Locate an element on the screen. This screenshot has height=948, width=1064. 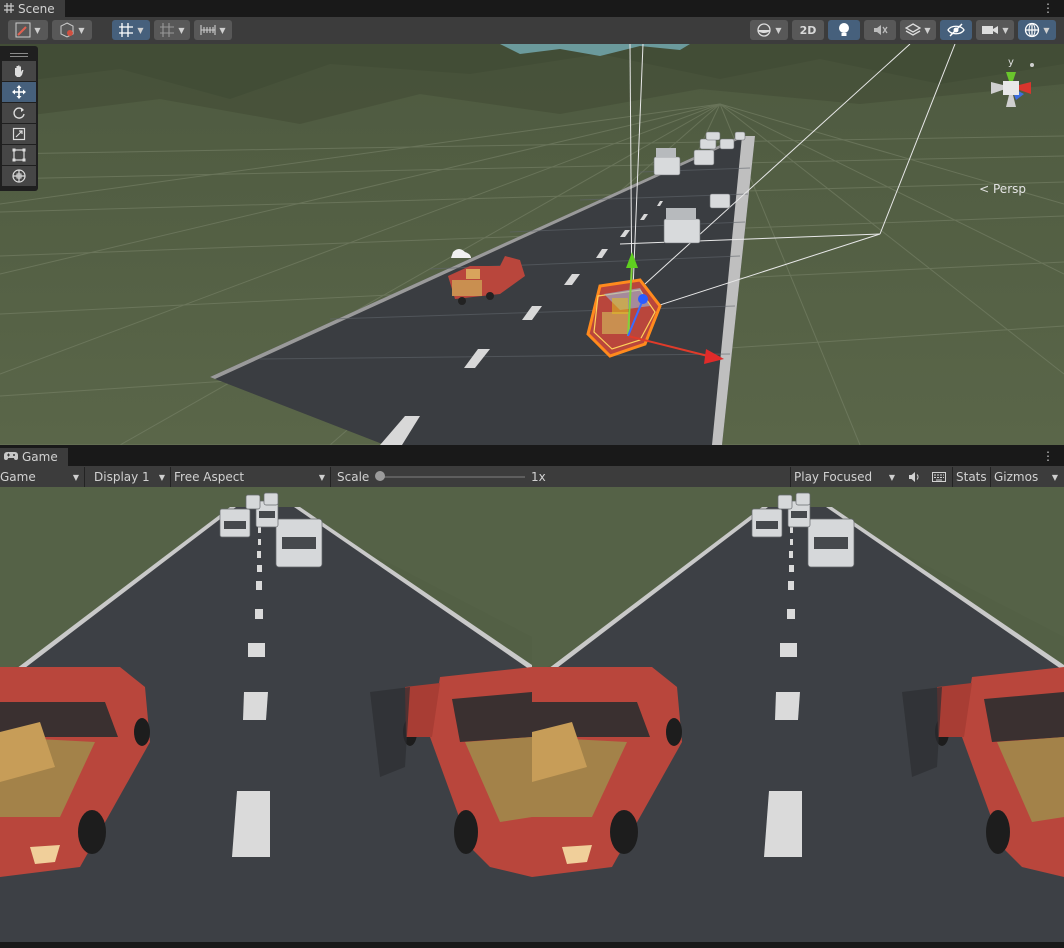
gizmo-globe-icon is located at coordinates (1032, 30).